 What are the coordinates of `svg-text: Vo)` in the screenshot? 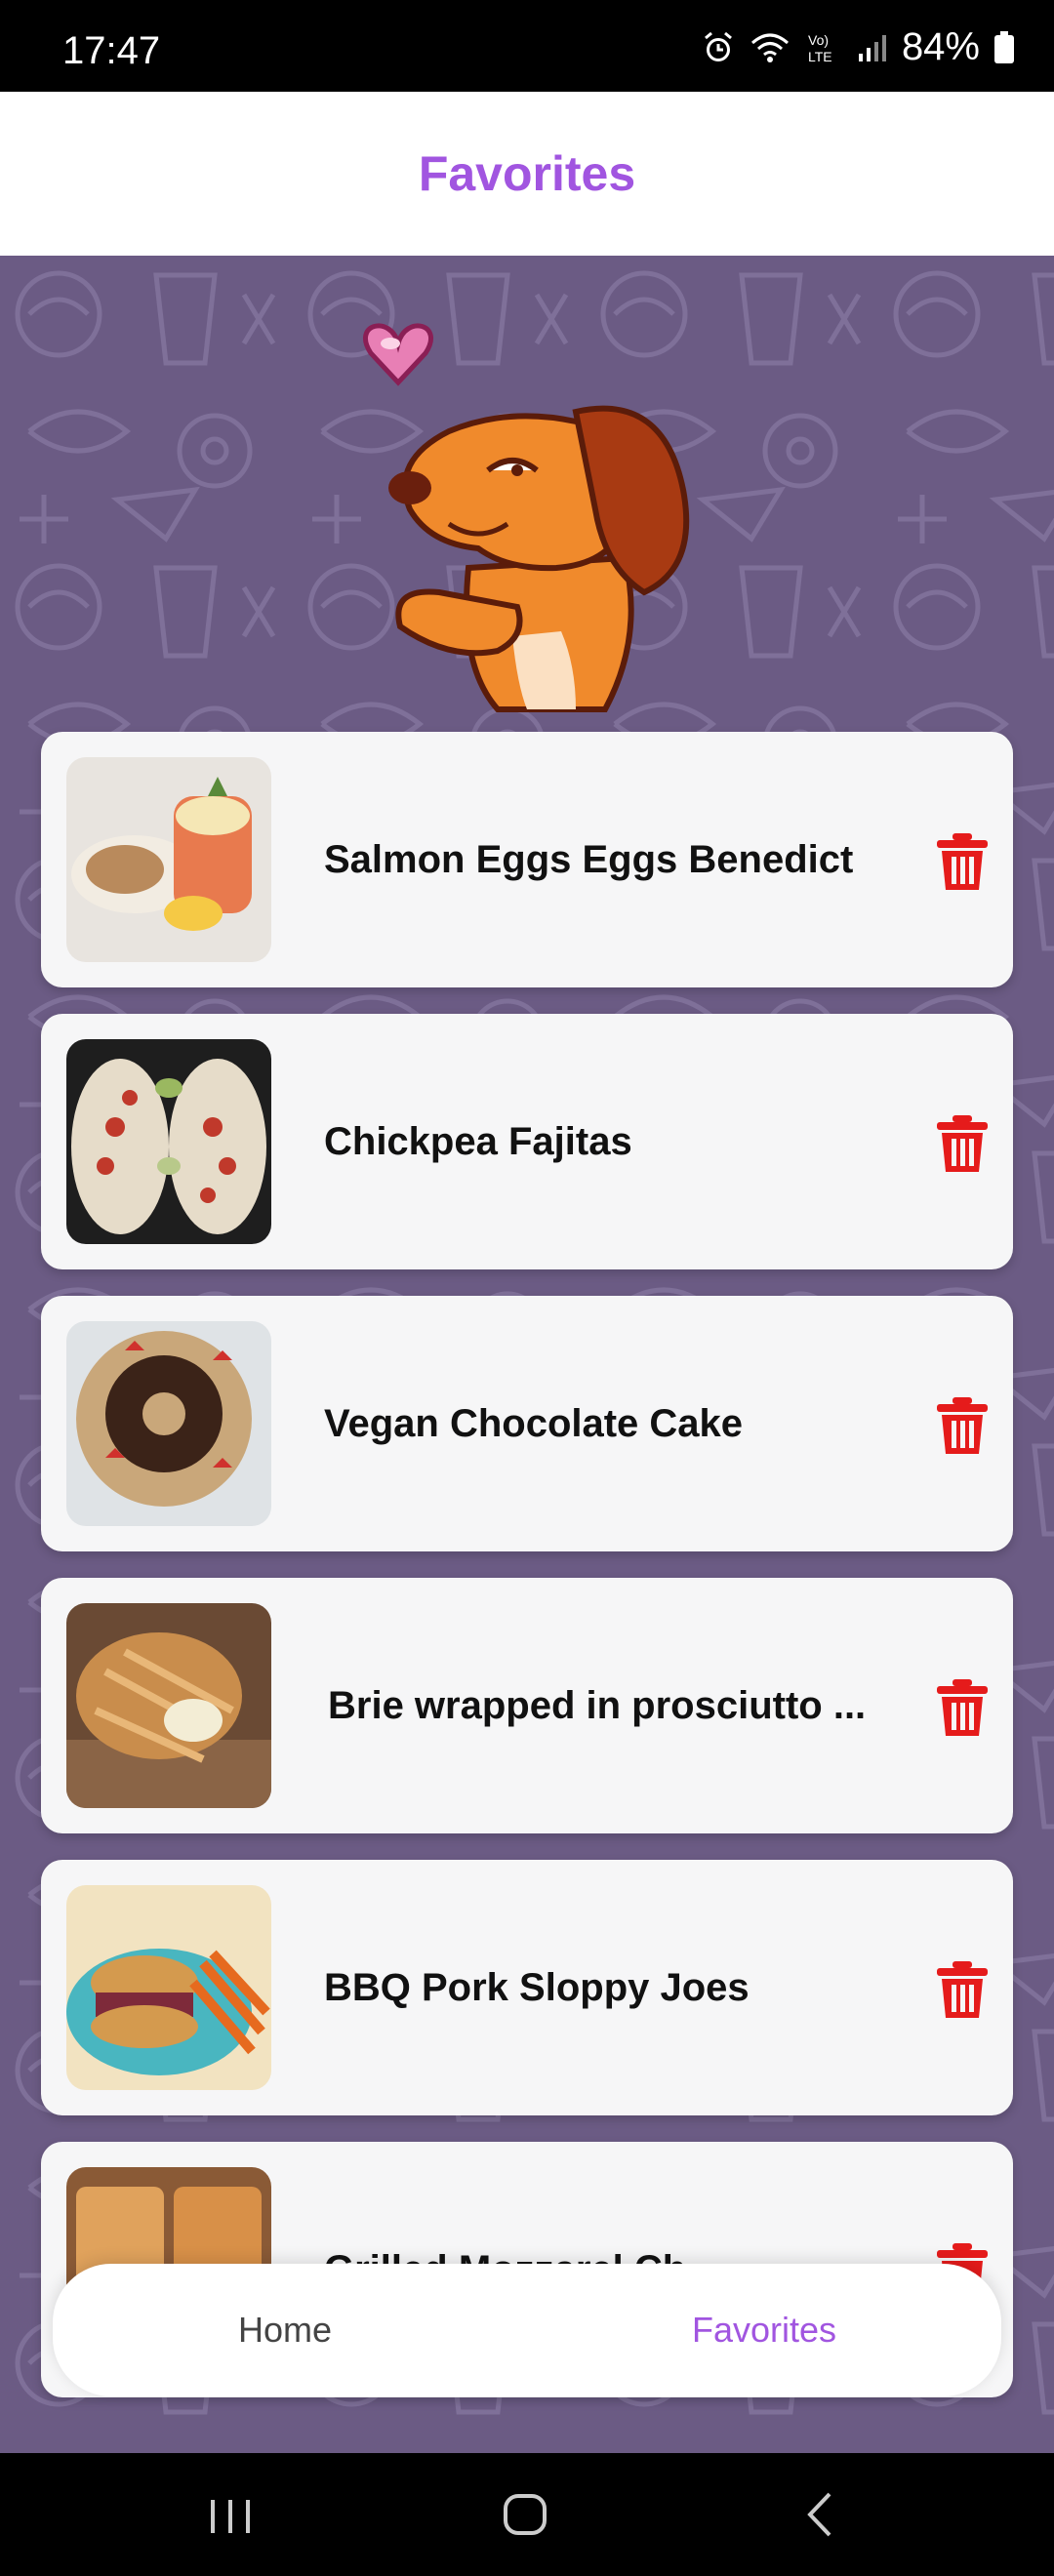 It's located at (818, 40).